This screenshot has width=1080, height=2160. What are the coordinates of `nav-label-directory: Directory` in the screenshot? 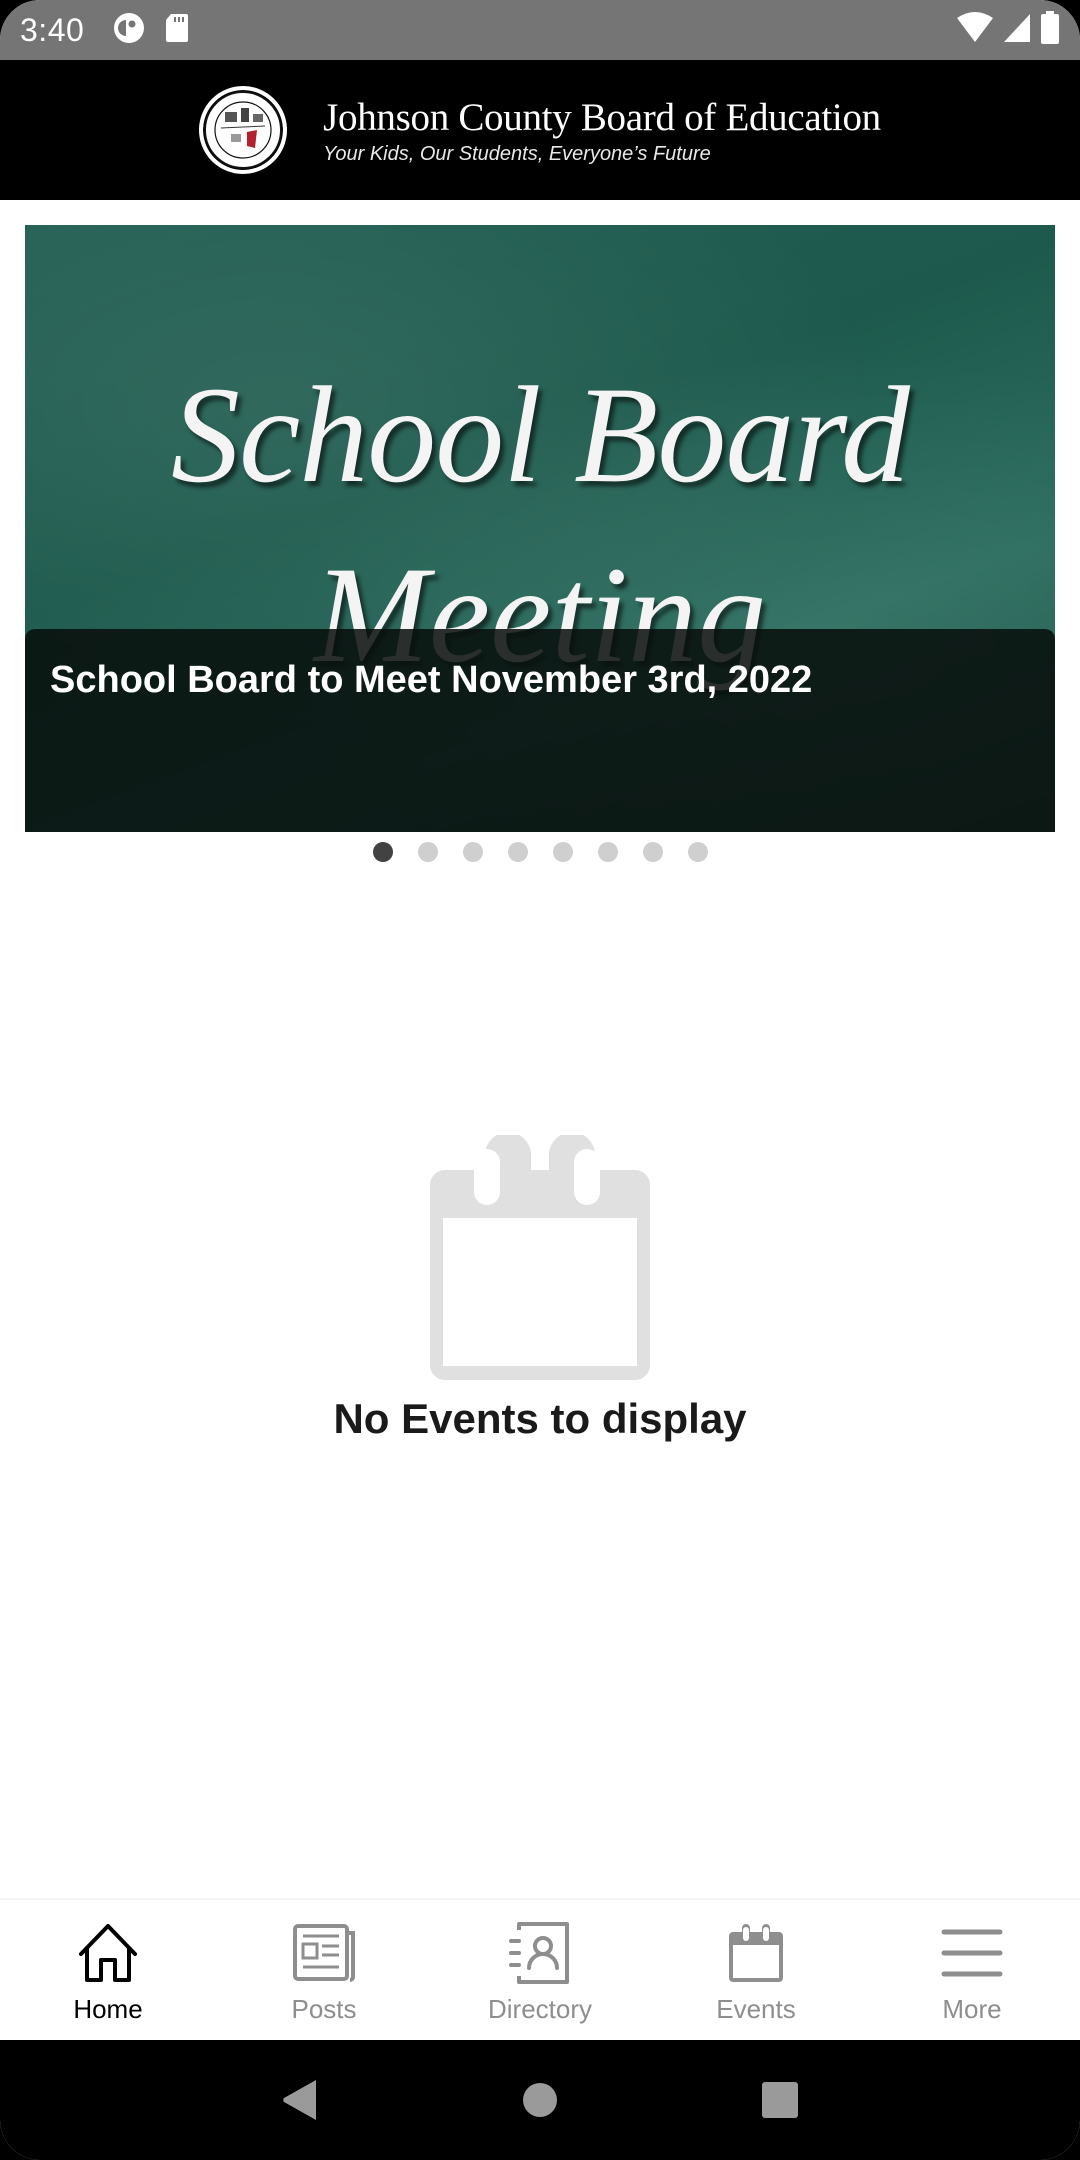 It's located at (539, 2009).